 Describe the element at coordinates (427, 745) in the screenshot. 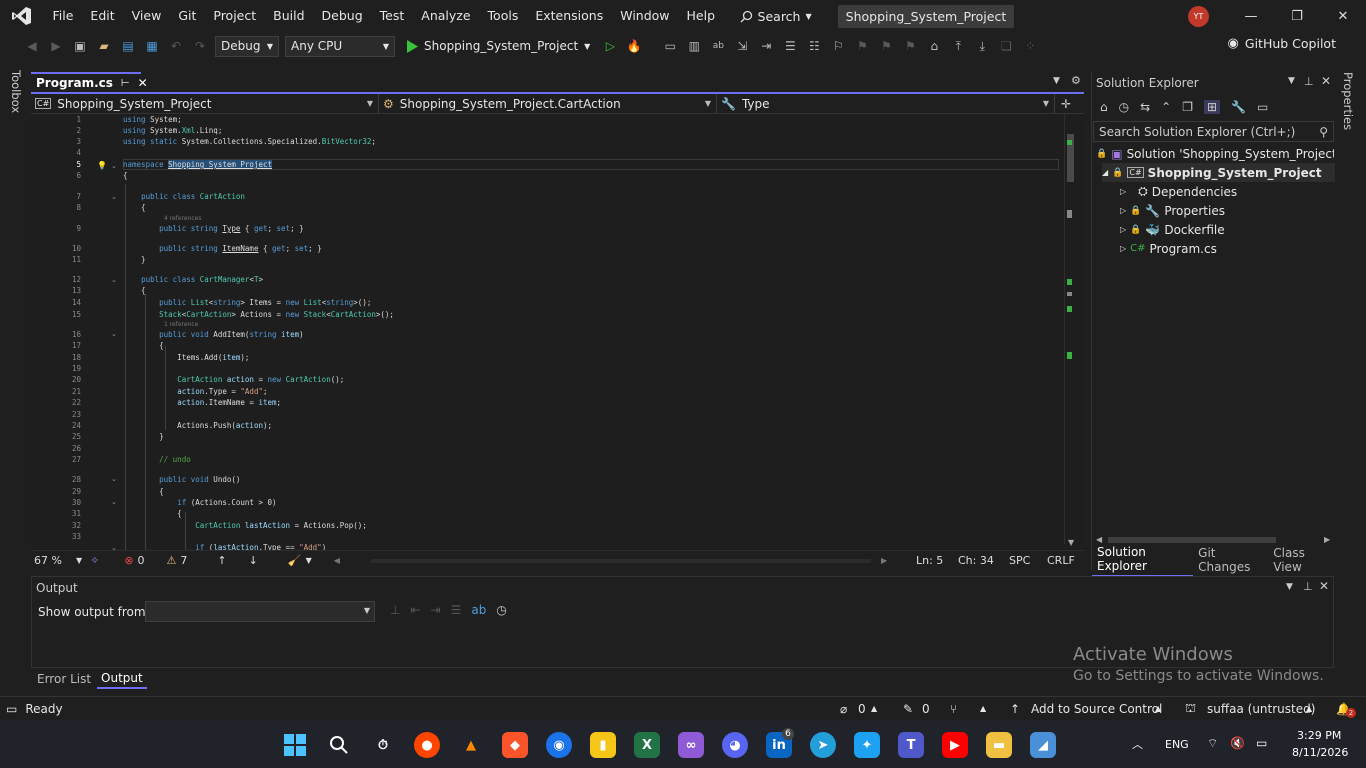

I see `reddit-icon: ●` at that location.